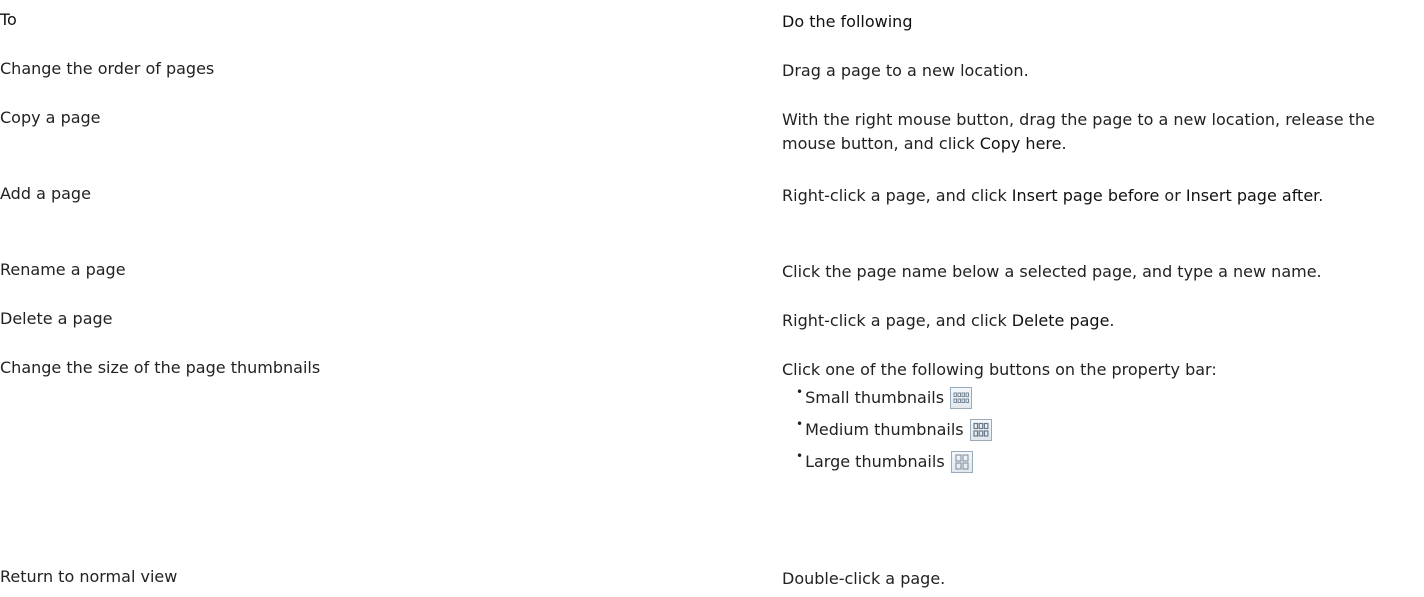  I want to click on list-item: • Small thumbnails, so click(1109, 398).